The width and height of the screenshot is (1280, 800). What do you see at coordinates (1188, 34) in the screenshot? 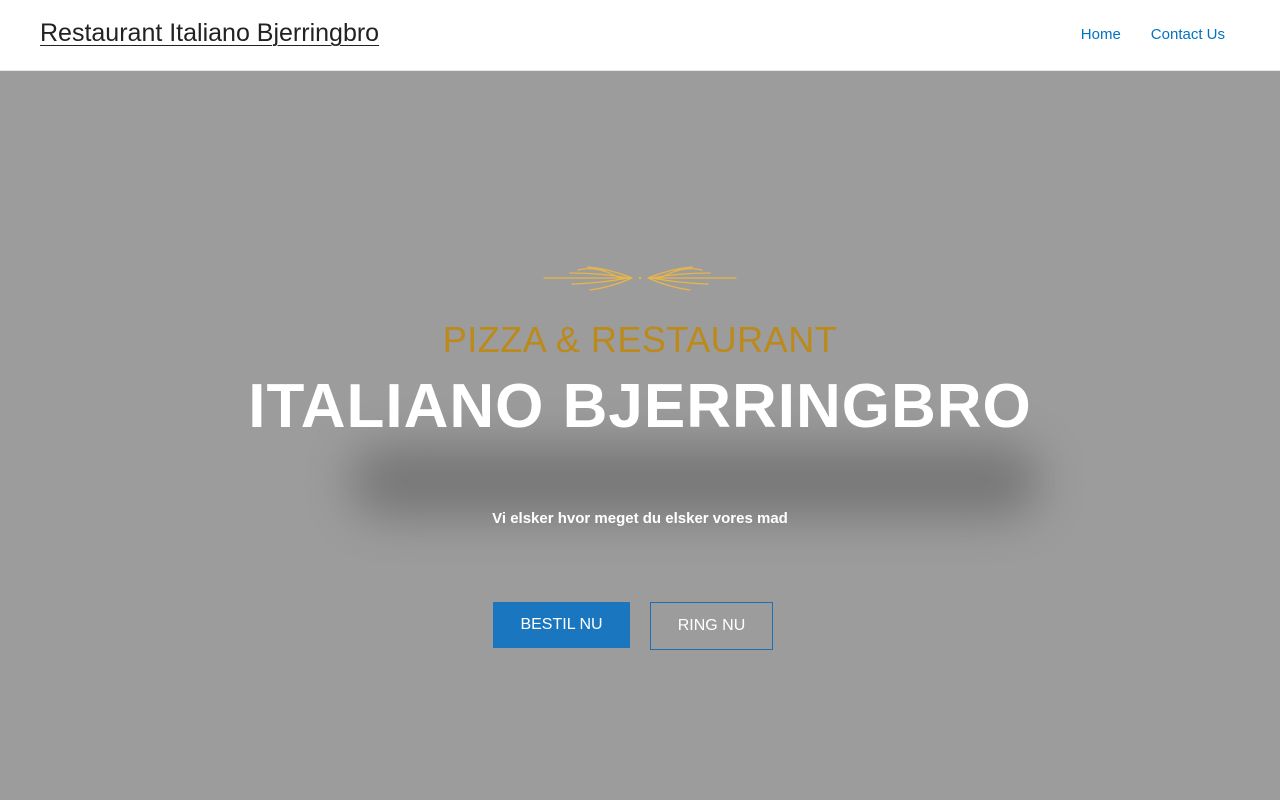
I see `nav-item-contact-us: Contact Us` at bounding box center [1188, 34].